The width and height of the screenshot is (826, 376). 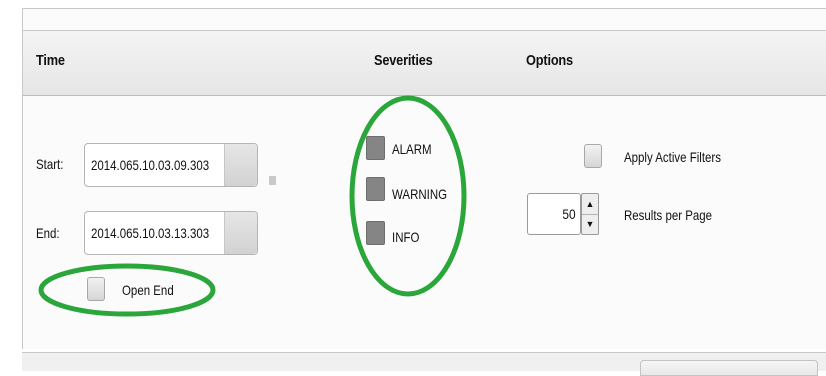 I want to click on end-date-value: 2014.065.10.03.13.303, so click(x=150, y=233).